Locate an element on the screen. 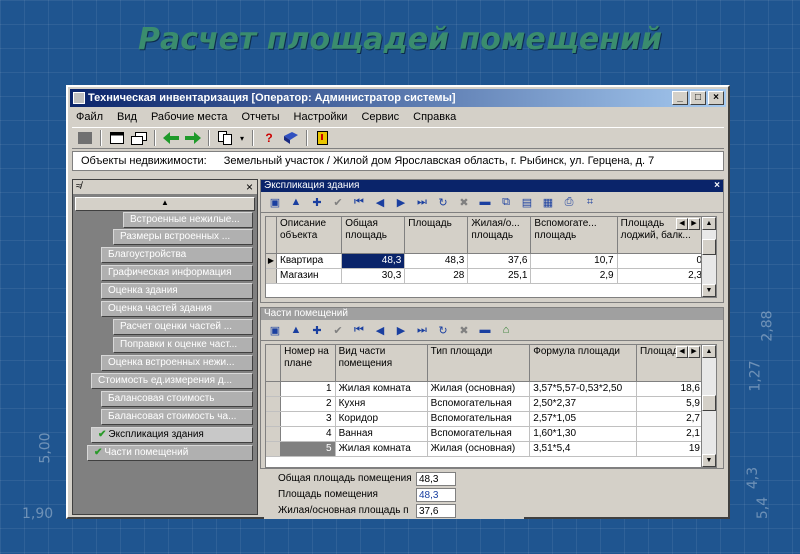 Image resolution: width=800 pixels, height=554 pixels. house-icon: ⌂ is located at coordinates (506, 330).